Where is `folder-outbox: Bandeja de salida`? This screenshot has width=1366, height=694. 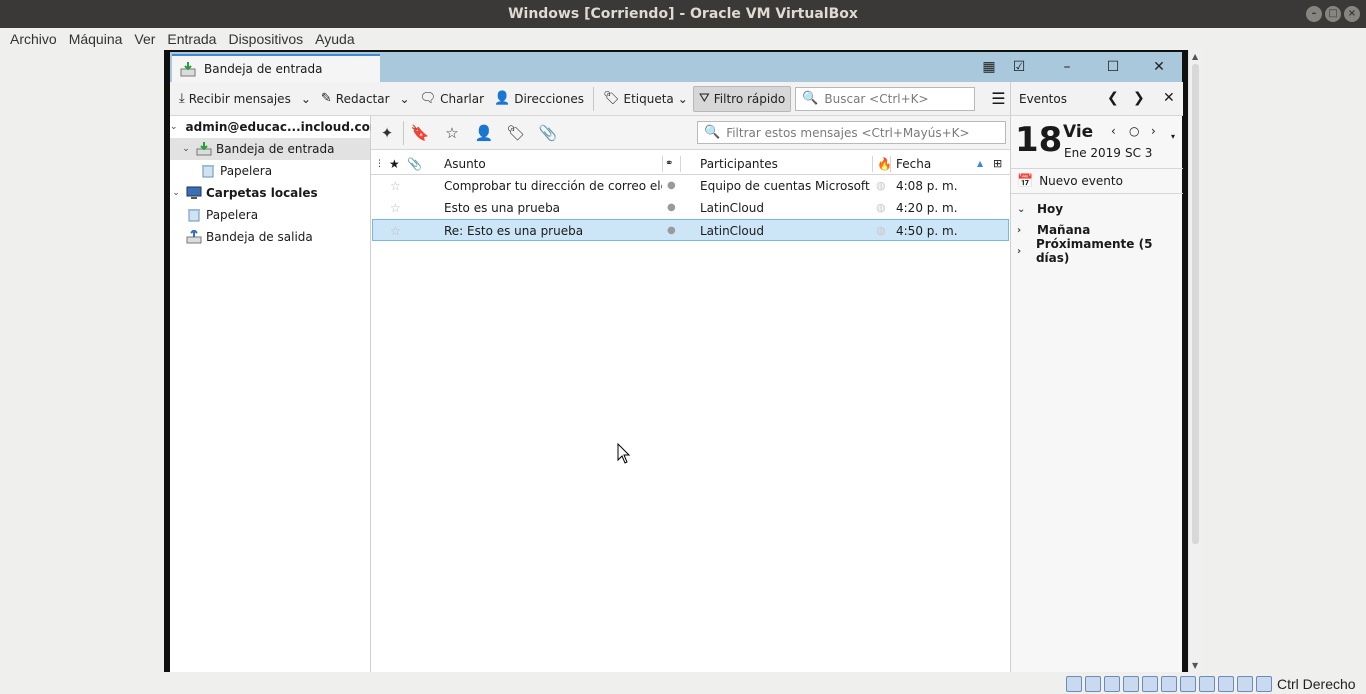
folder-outbox: Bandeja de salida is located at coordinates (270, 237).